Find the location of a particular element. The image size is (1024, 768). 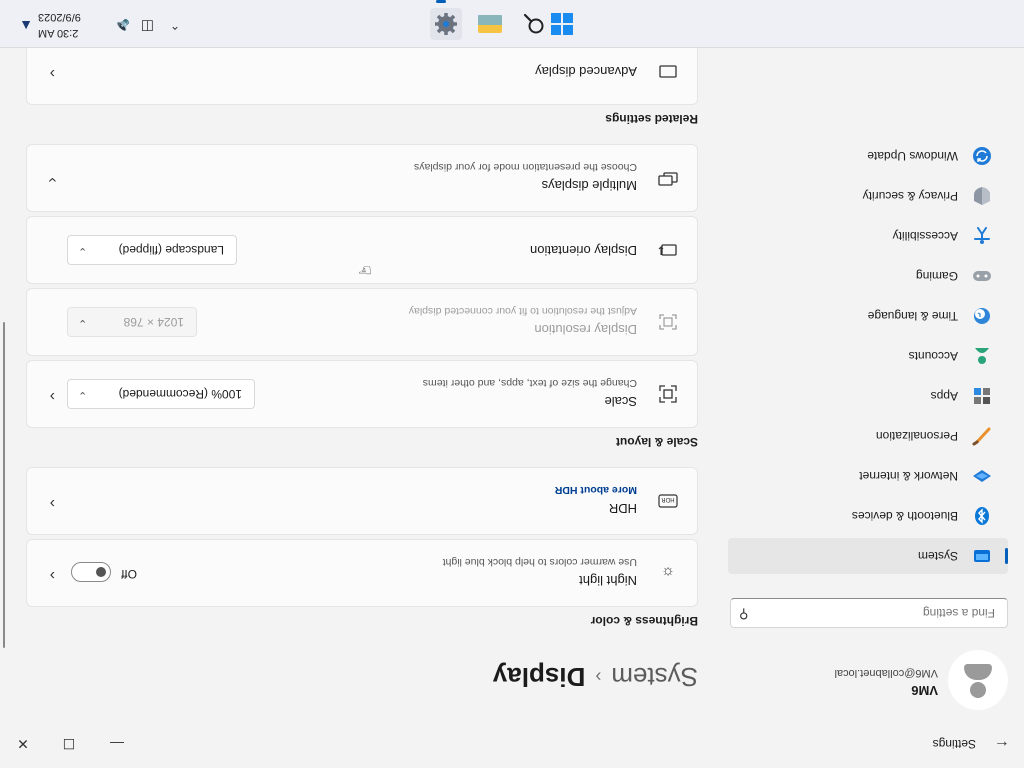

svg-text: HDR is located at coordinates (667, 499).